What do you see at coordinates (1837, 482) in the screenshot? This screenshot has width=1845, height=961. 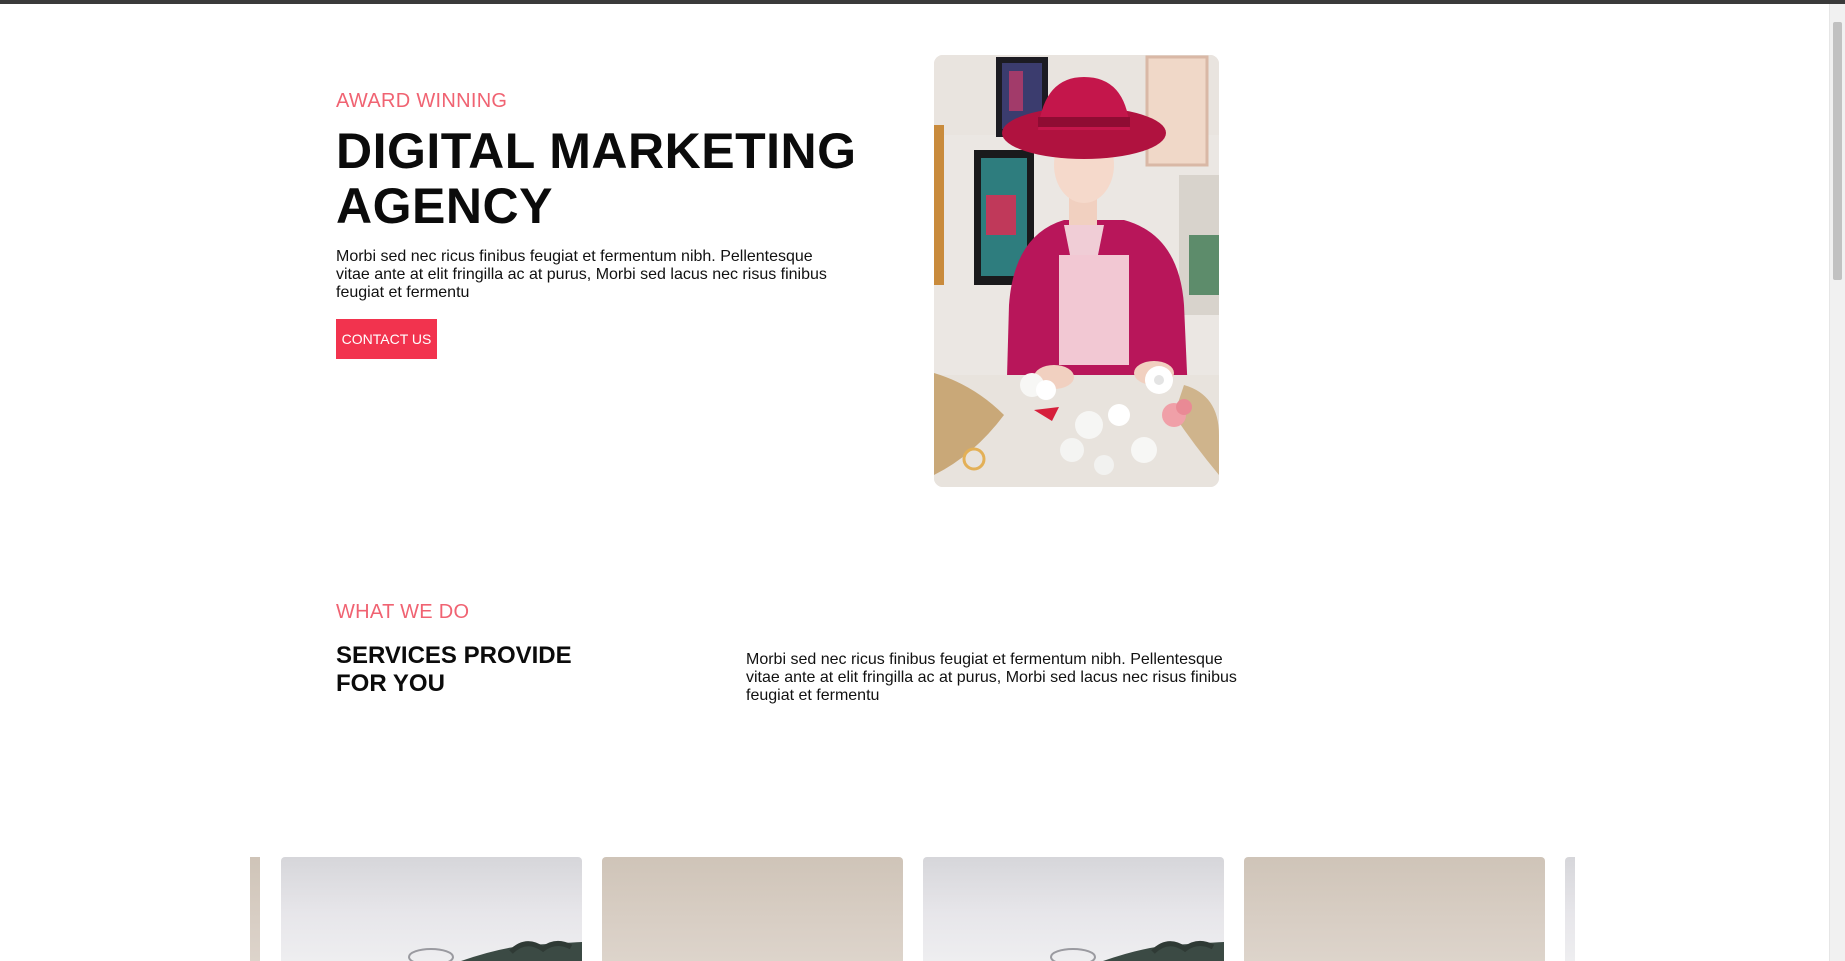 I see `page-scrollbar` at bounding box center [1837, 482].